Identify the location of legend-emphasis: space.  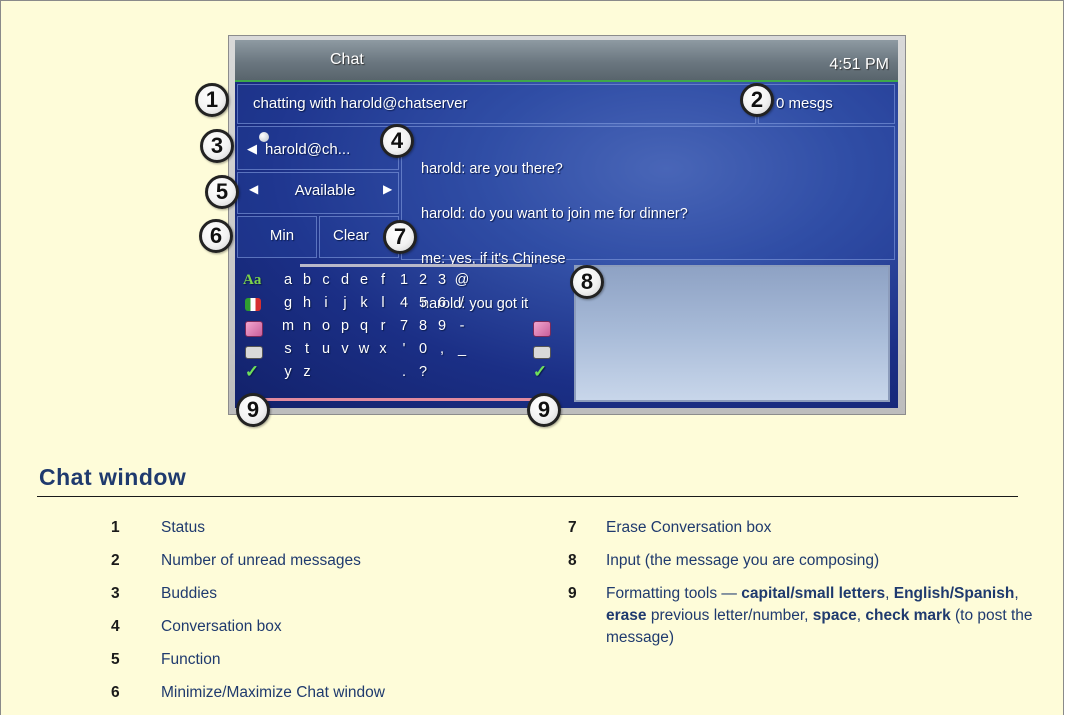
(834, 615).